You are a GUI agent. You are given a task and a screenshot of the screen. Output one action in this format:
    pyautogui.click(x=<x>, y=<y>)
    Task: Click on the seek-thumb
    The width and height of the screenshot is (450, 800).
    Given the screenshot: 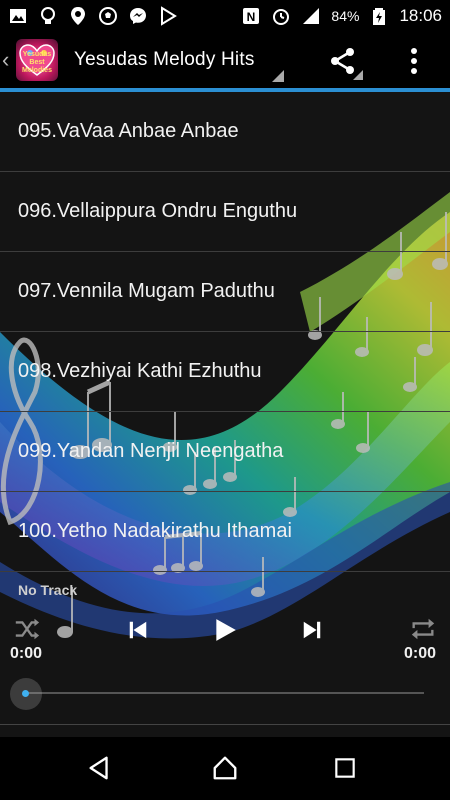 What is the action you would take?
    pyautogui.click(x=25, y=693)
    